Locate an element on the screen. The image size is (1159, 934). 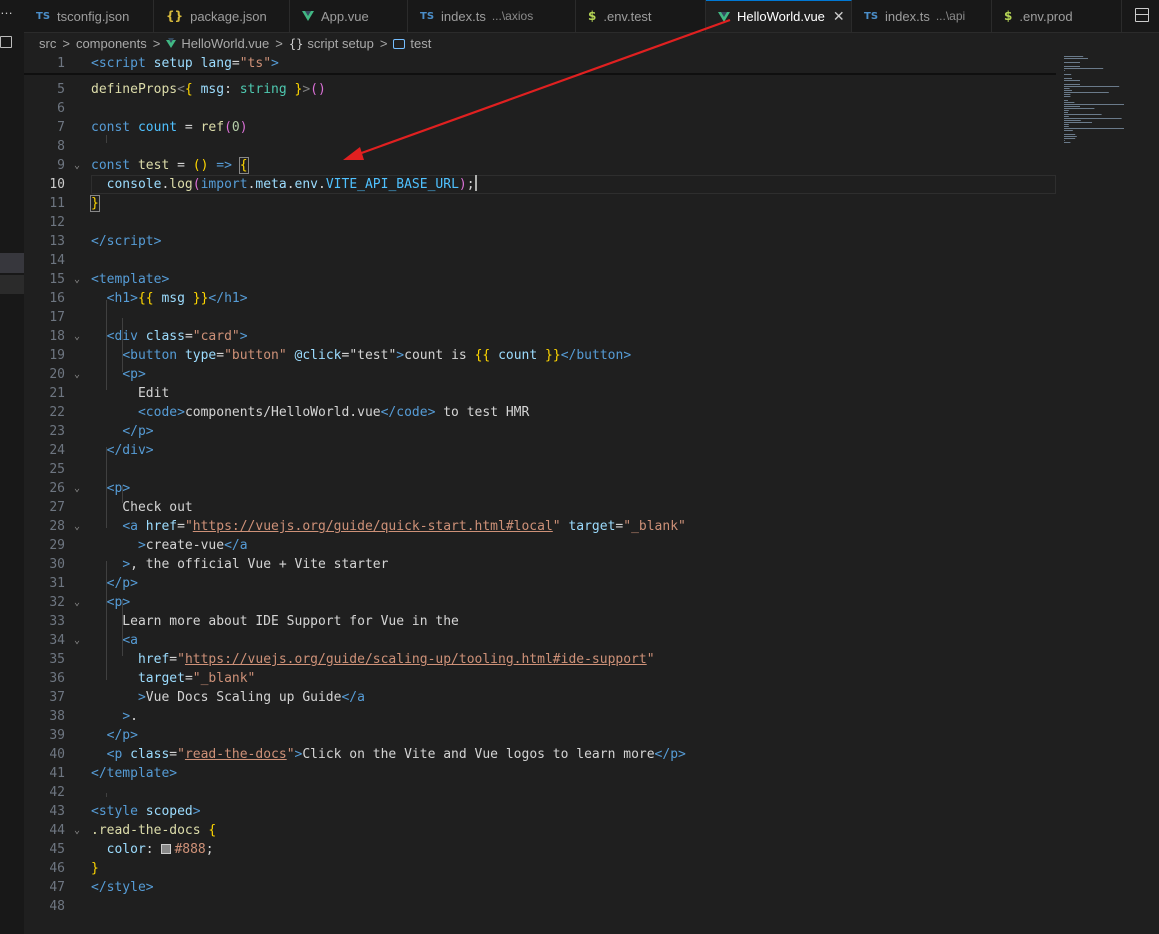
vertical-scrollbar is located at coordinates (1154, 494).